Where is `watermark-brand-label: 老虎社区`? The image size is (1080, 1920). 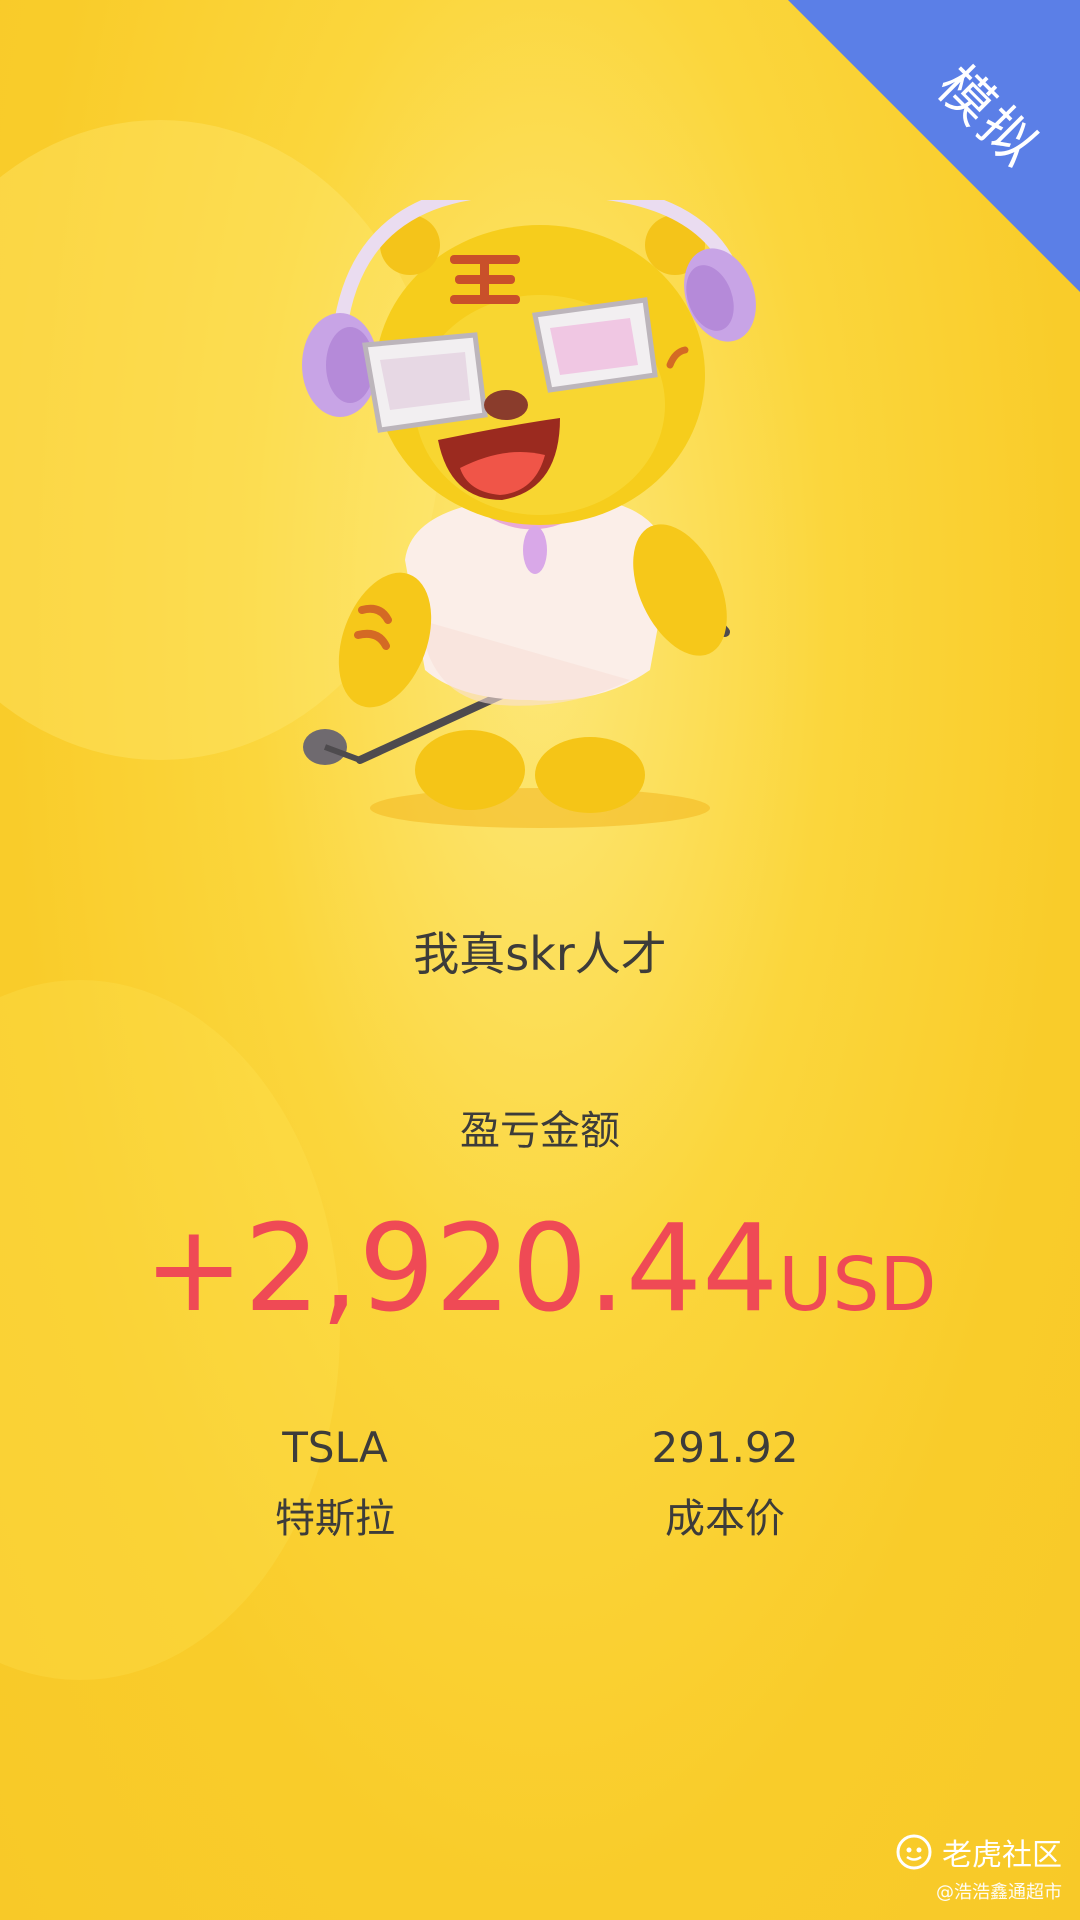 watermark-brand-label: 老虎社区 is located at coordinates (1002, 1855).